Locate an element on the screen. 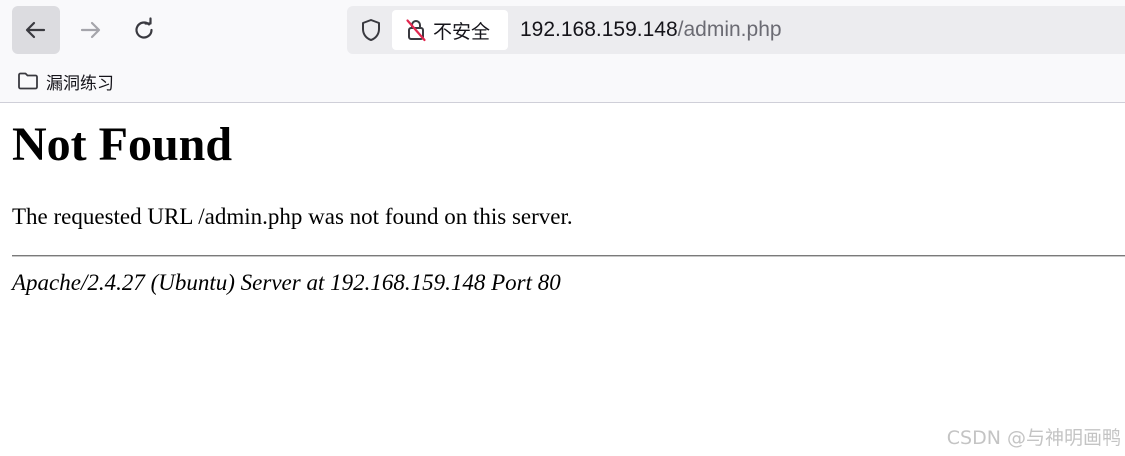 The height and width of the screenshot is (456, 1125). forward-button is located at coordinates (90, 30).